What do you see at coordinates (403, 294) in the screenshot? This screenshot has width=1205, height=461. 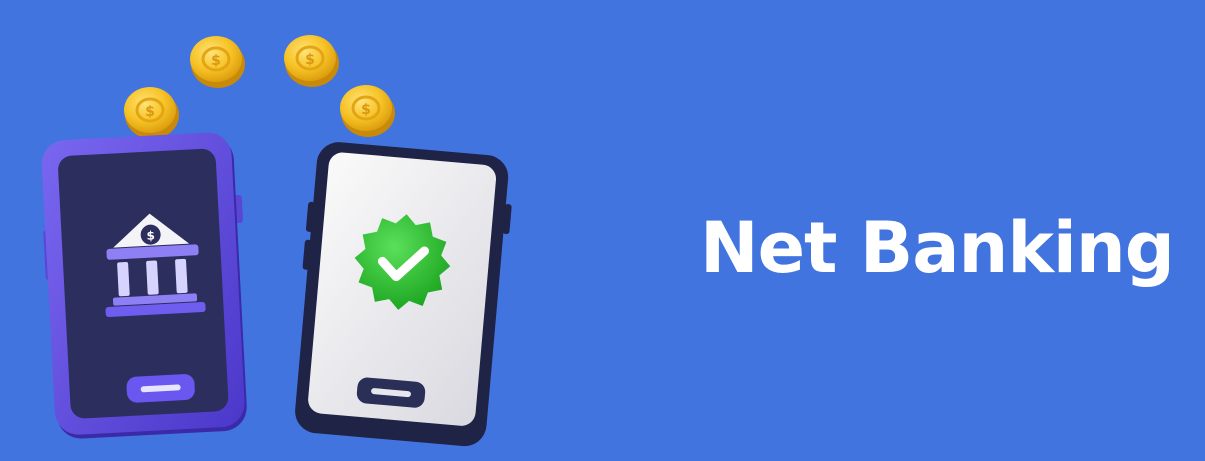 I see `right-phone` at bounding box center [403, 294].